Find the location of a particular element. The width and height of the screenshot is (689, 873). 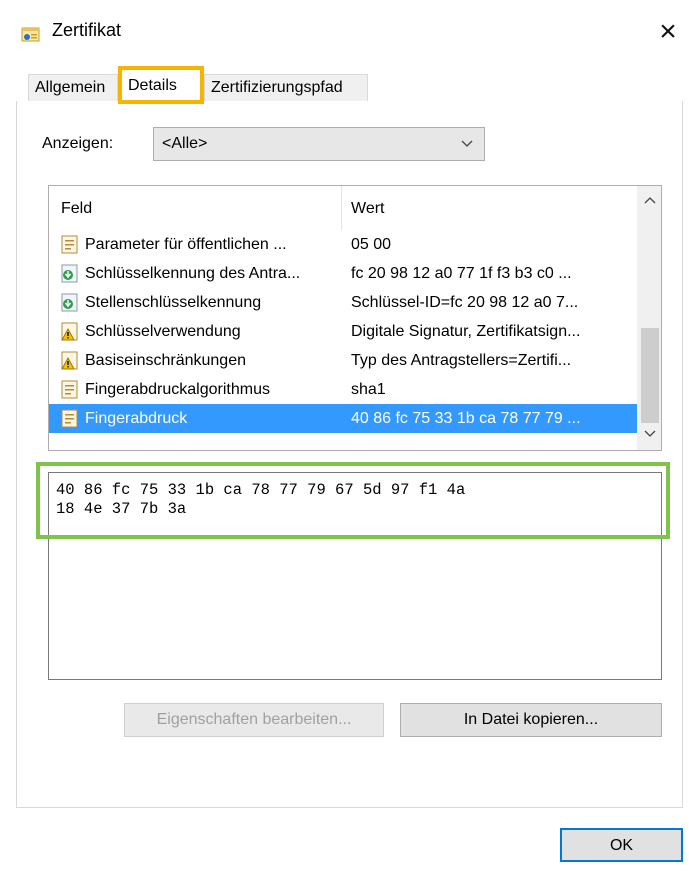

tab-zertifizierungspfad: Zertifizierungspfad is located at coordinates (286, 88).